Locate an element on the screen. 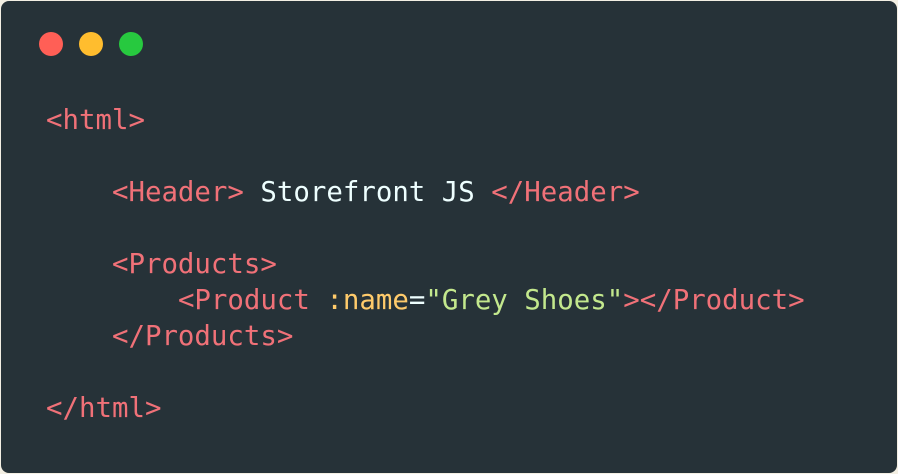 The width and height of the screenshot is (898, 474). header-text: Storefront JS is located at coordinates (367, 192).